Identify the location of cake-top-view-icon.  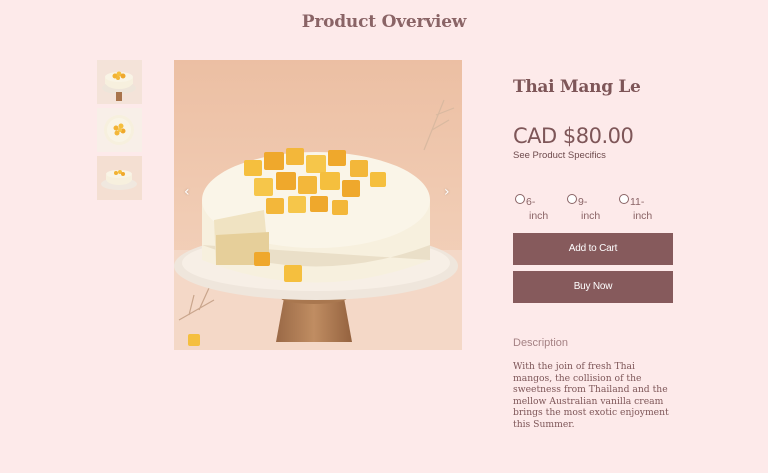
(119, 130).